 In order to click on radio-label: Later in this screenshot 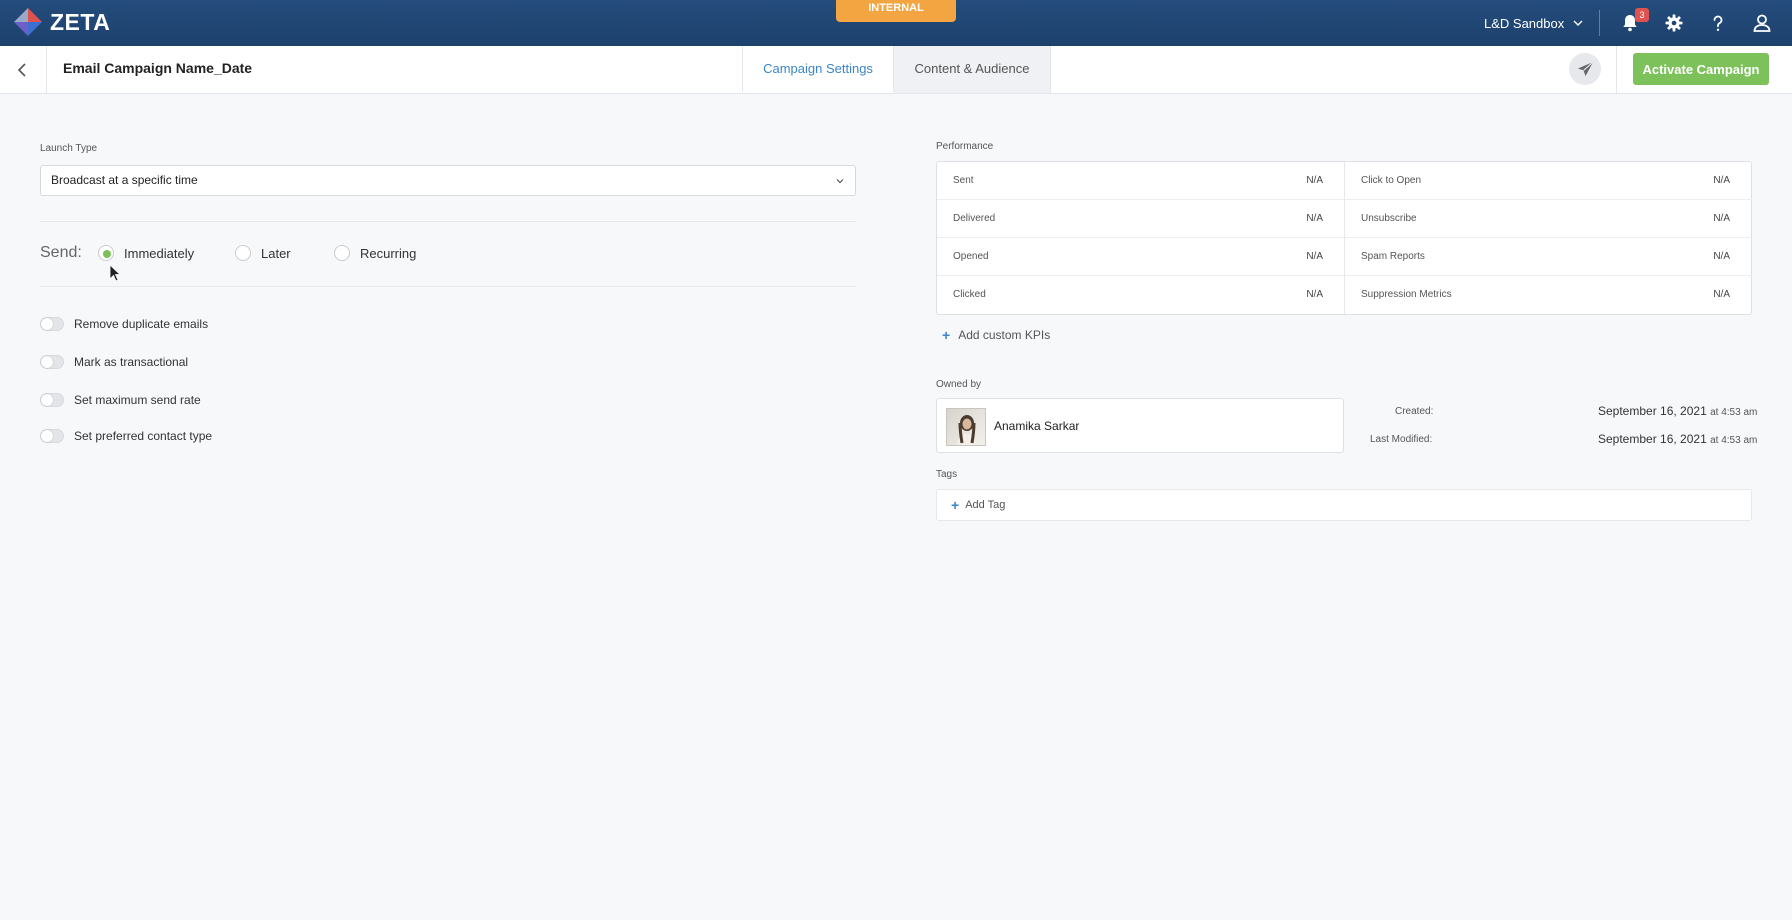, I will do `click(276, 253)`.